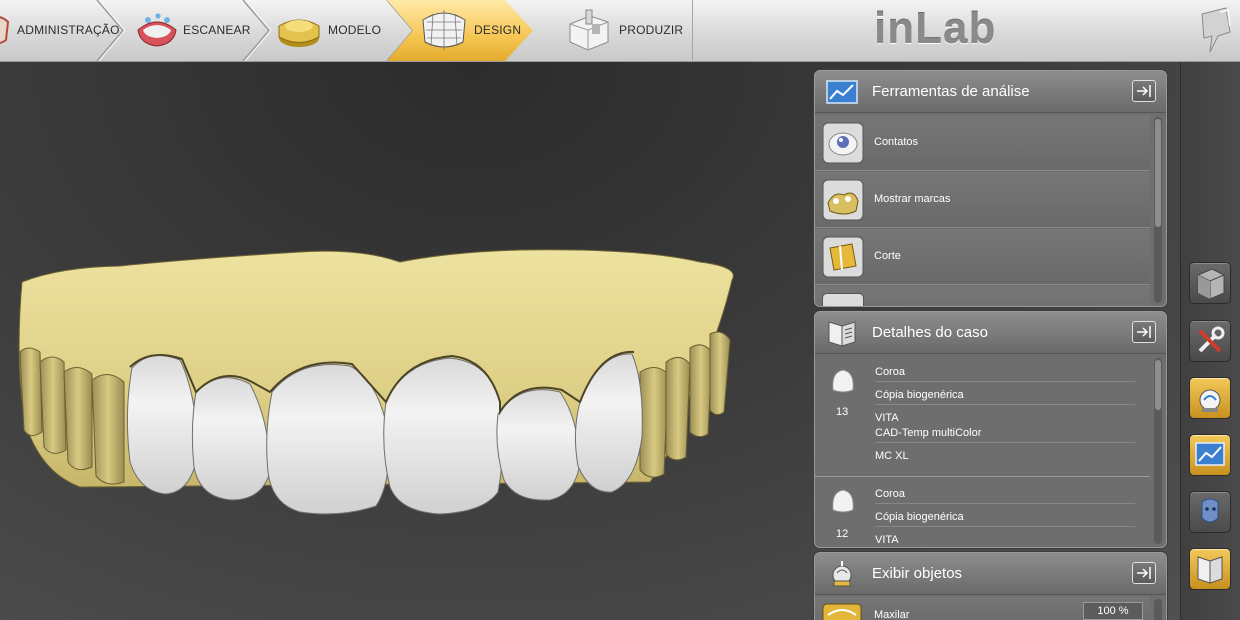  Describe the element at coordinates (842, 574) in the screenshot. I see `show-objects-icon` at that location.